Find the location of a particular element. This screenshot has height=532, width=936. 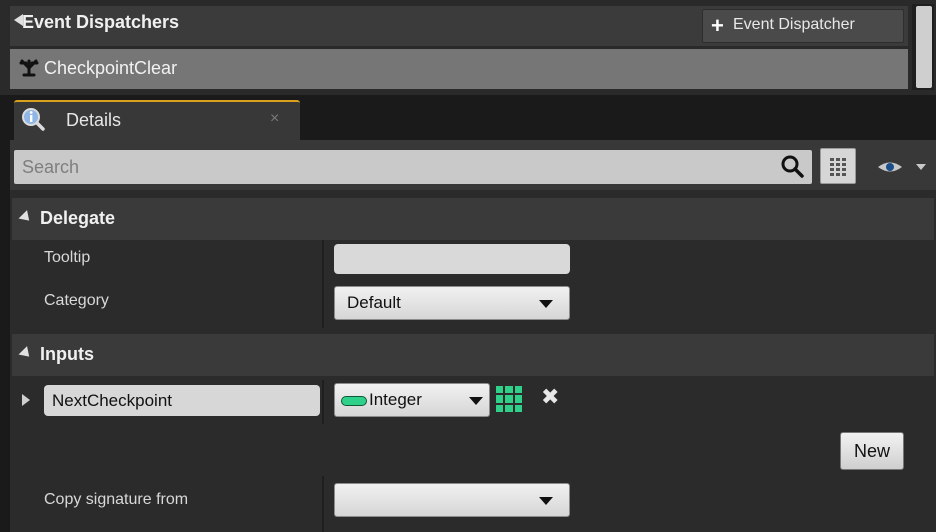

view-options-grid-button is located at coordinates (838, 166).